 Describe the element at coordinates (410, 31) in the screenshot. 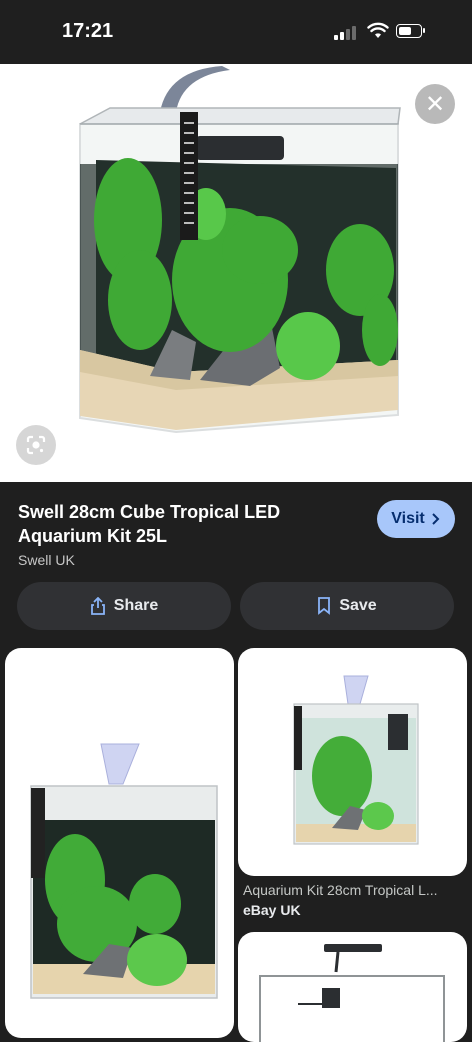

I see `battery-icon` at that location.